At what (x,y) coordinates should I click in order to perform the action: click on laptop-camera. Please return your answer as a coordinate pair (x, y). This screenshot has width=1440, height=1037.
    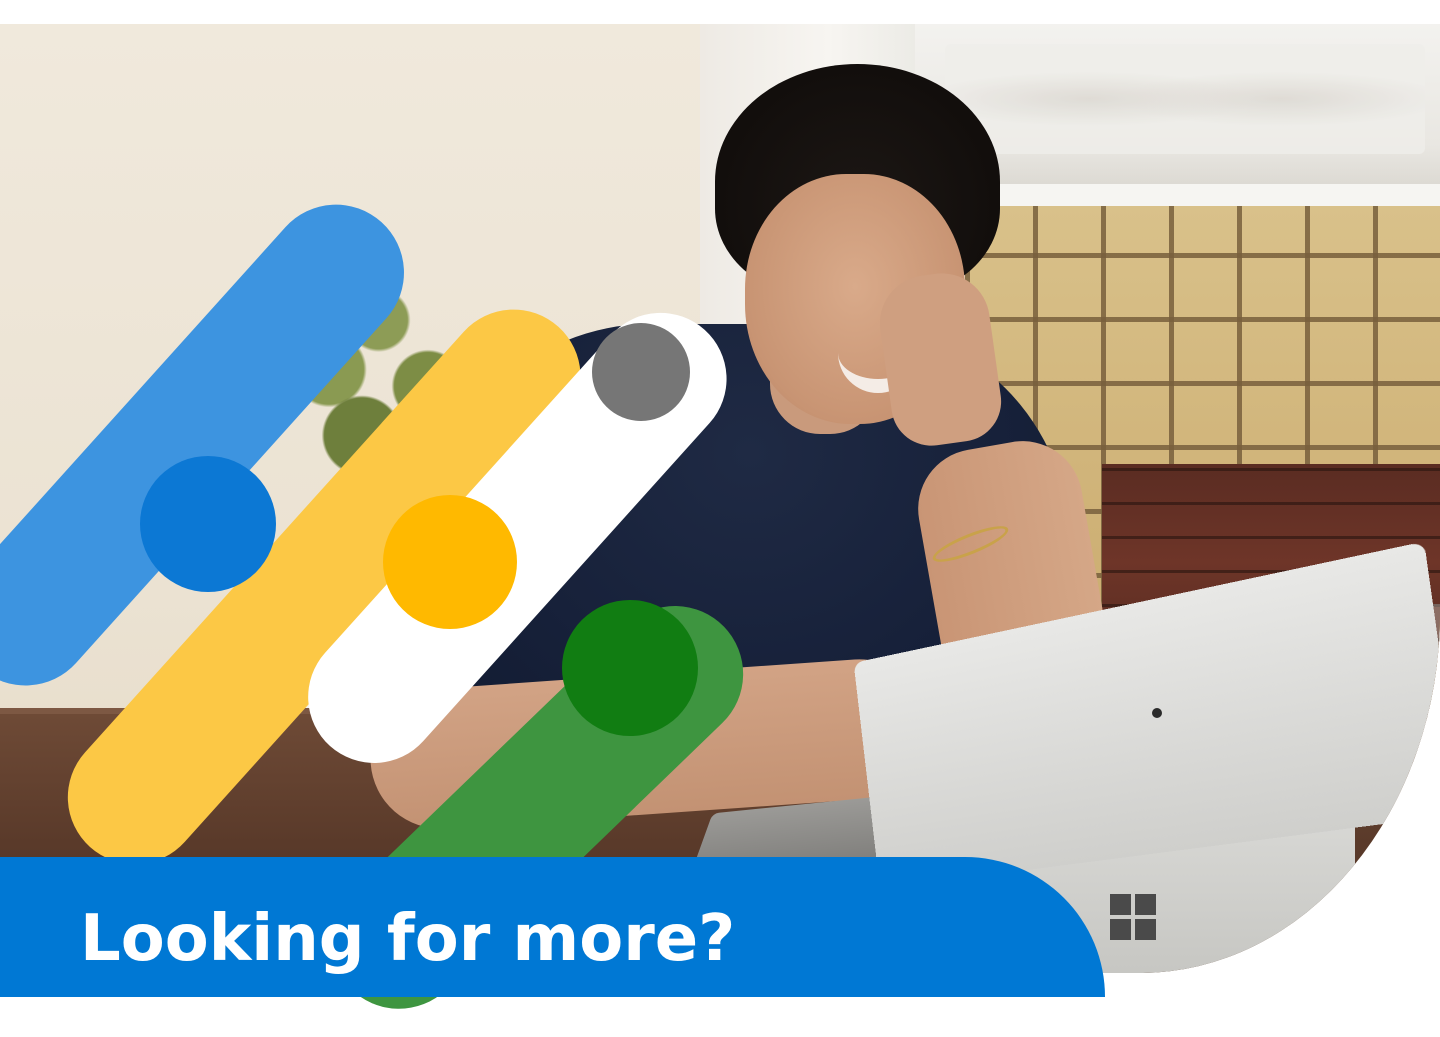
    Looking at the image, I should click on (1157, 713).